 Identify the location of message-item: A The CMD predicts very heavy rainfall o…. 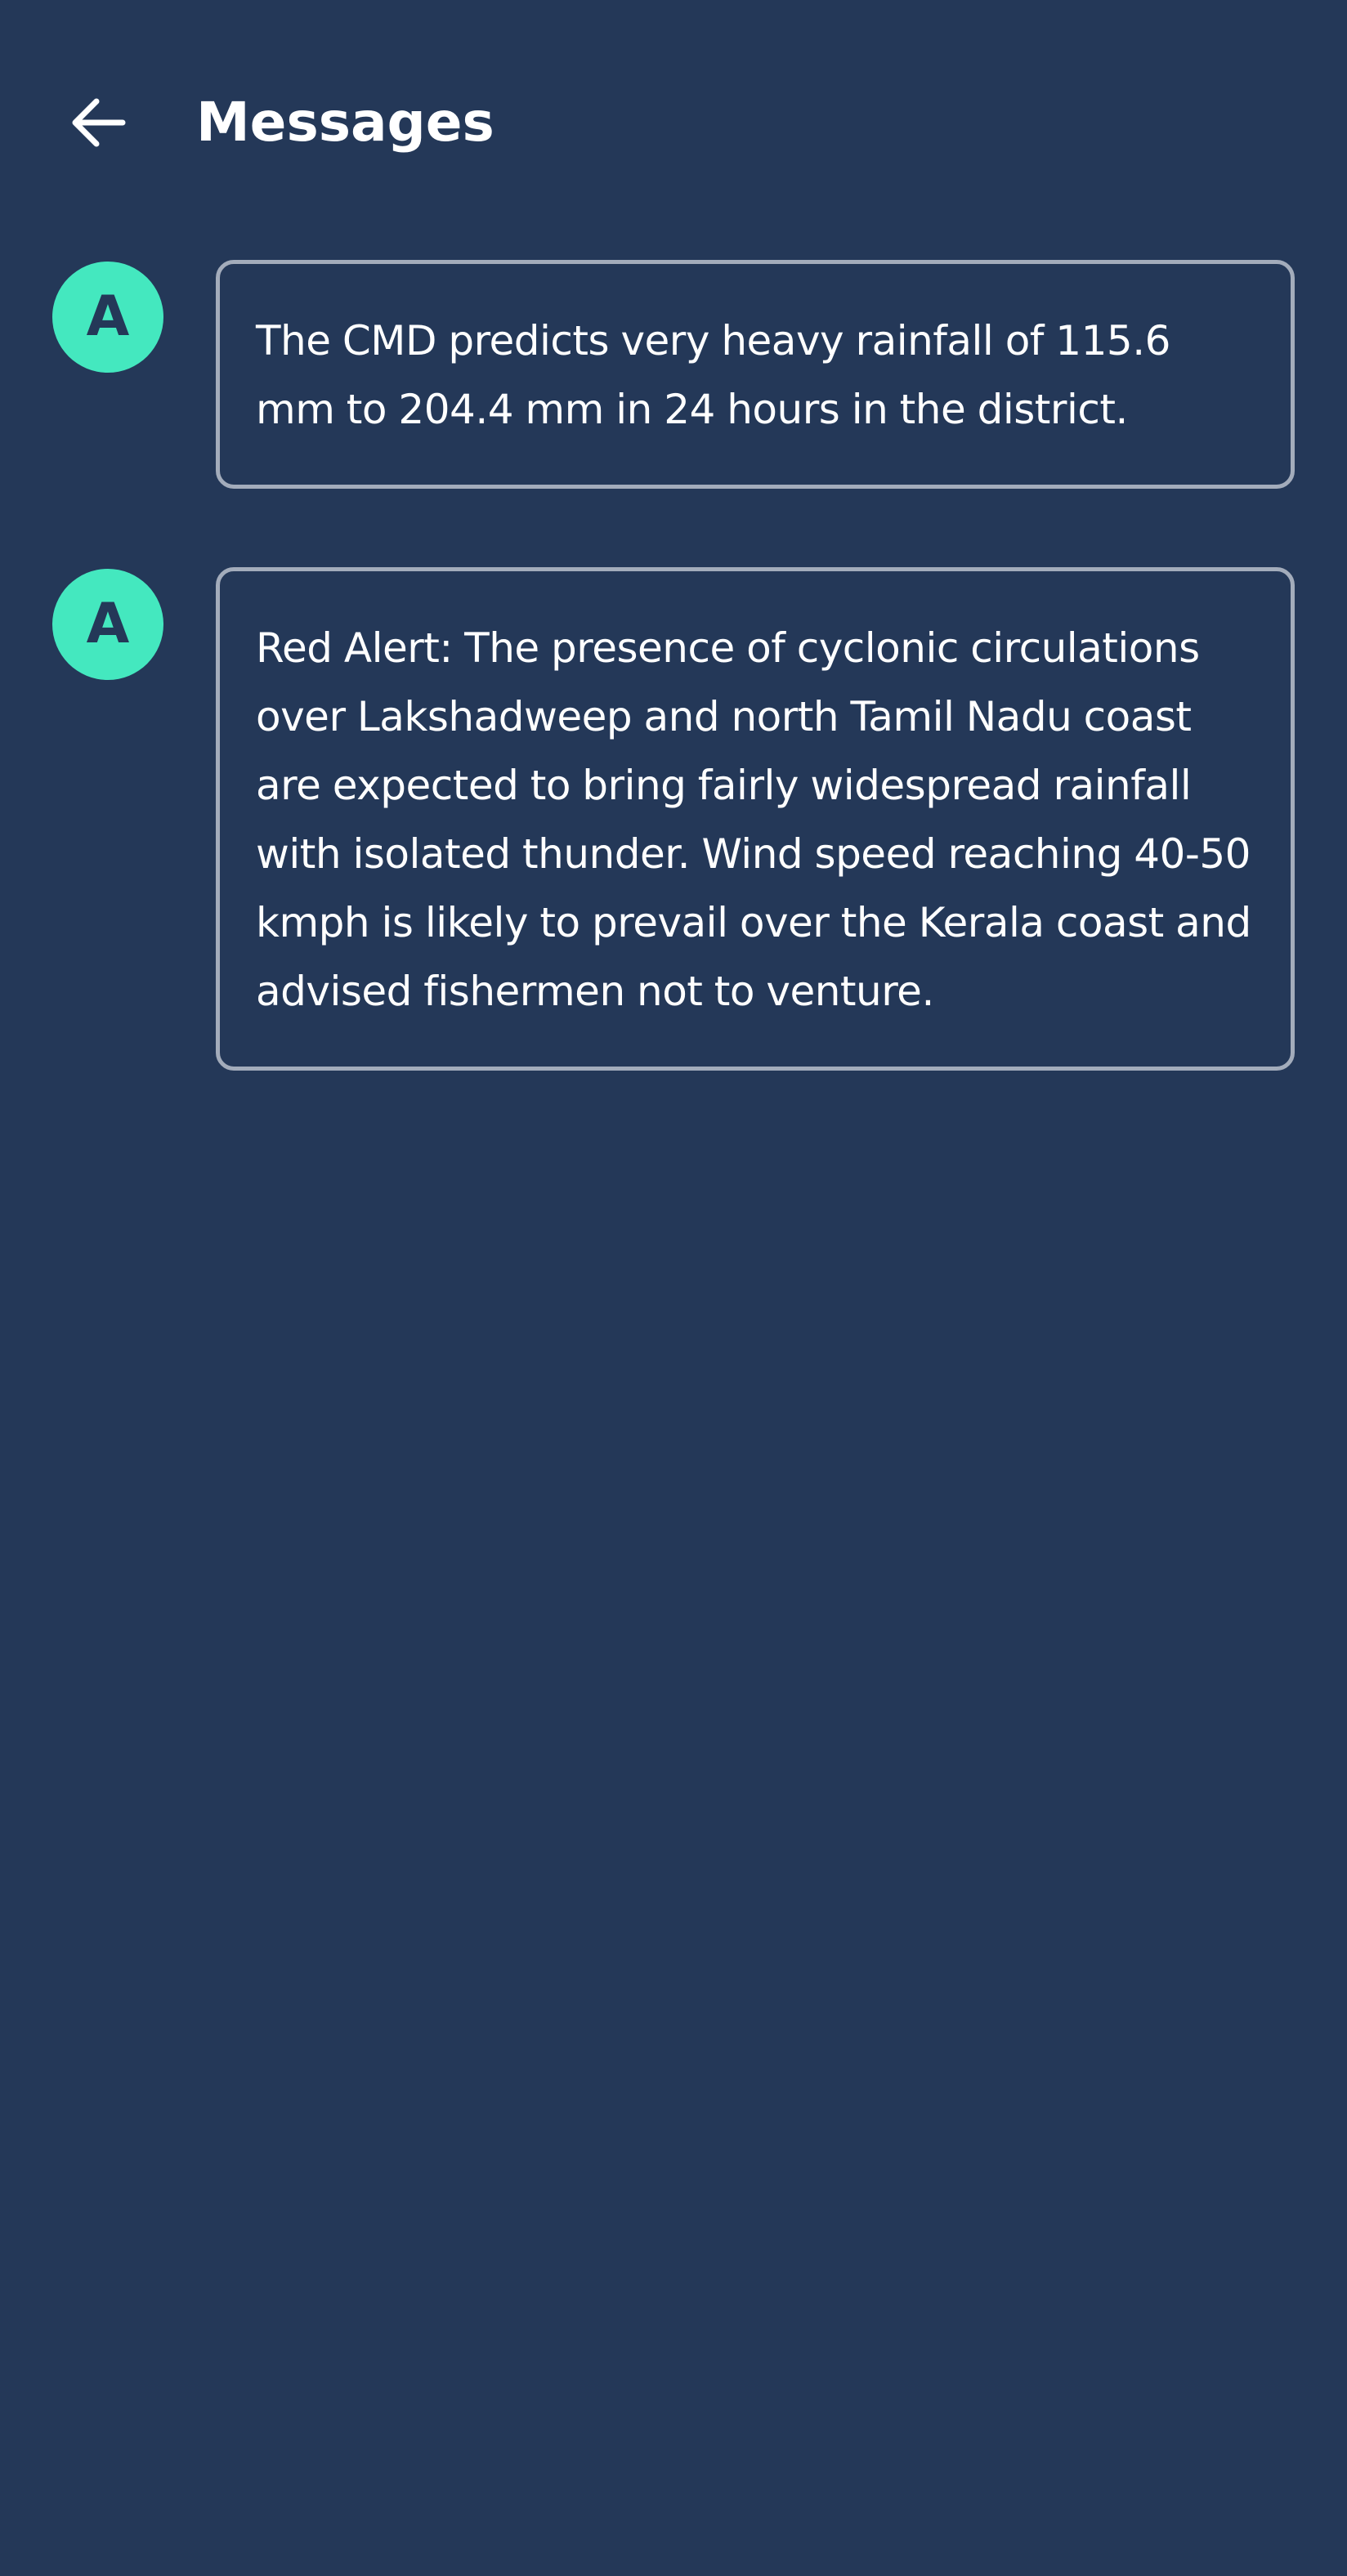
(673, 374).